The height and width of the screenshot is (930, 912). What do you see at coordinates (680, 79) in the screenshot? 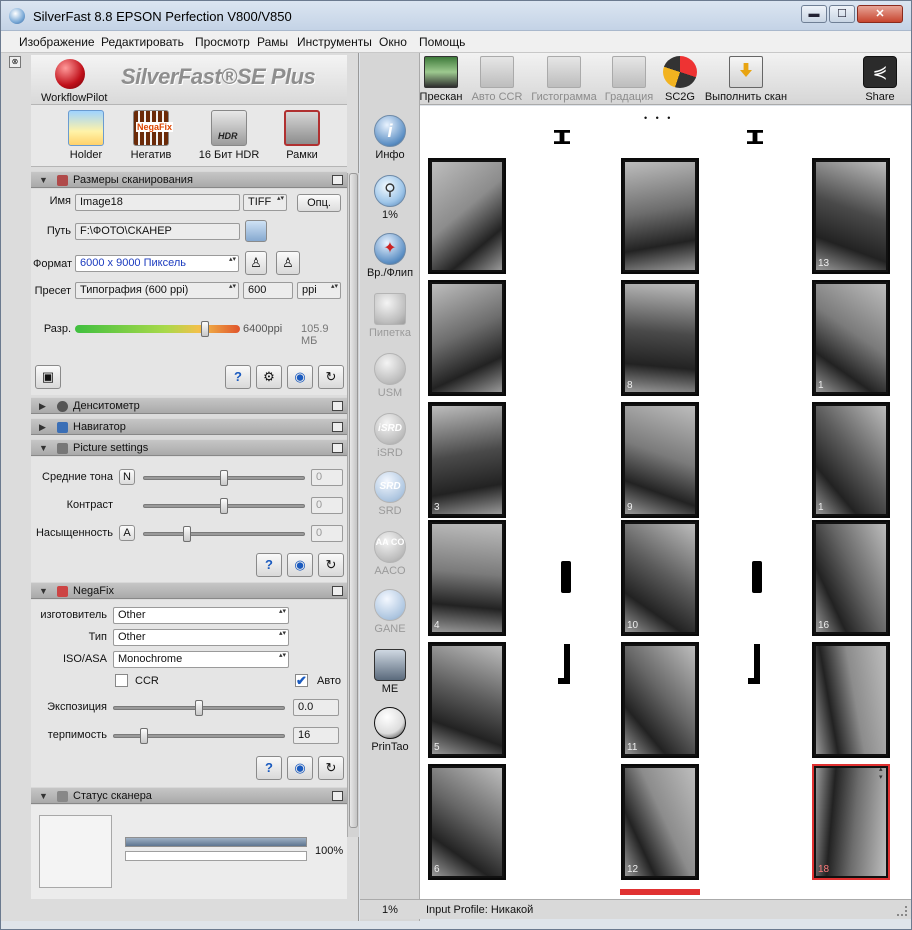
I see `sc2g-button: SC2G` at bounding box center [680, 79].